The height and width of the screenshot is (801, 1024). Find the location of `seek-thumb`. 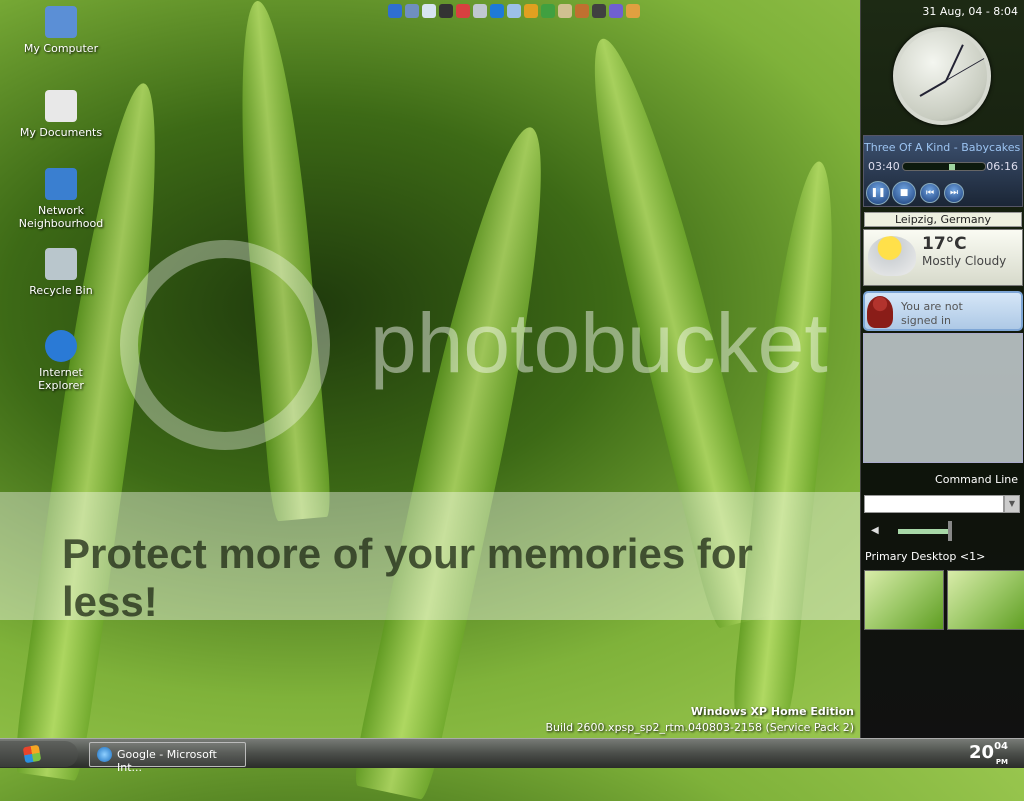

seek-thumb is located at coordinates (952, 167).